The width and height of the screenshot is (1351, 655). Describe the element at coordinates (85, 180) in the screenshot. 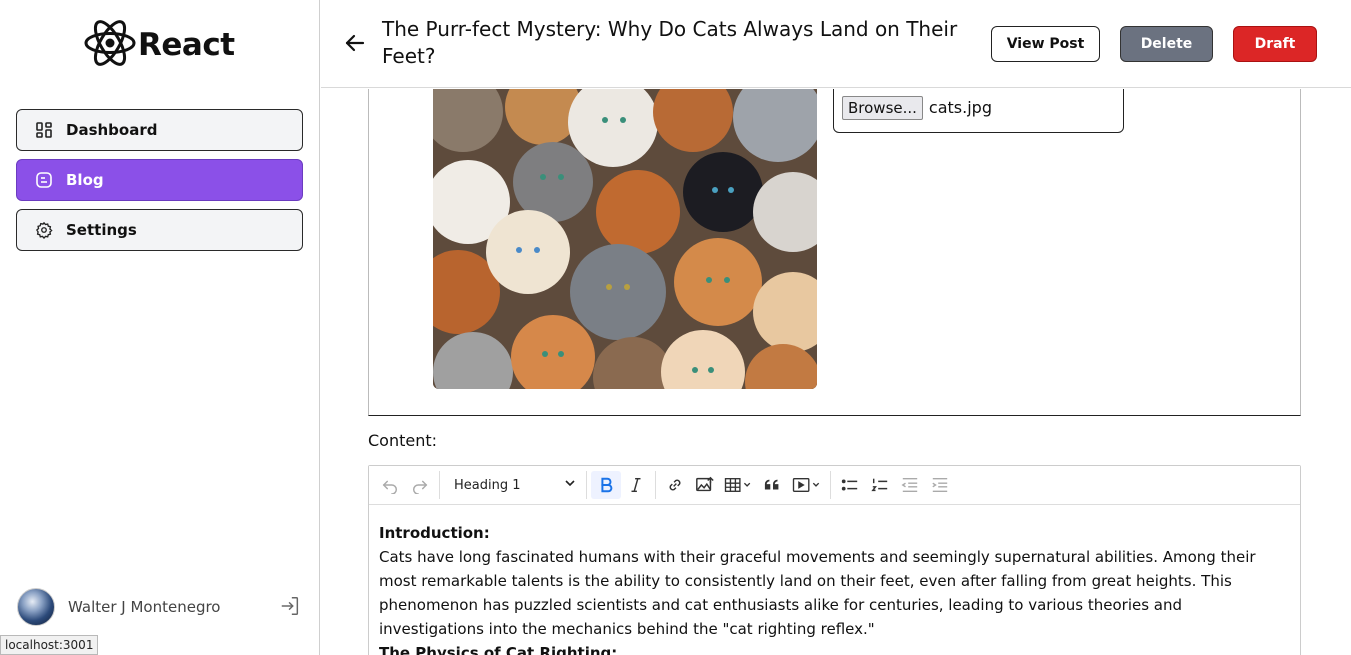

I see `sidebar-item-label: Blog` at that location.